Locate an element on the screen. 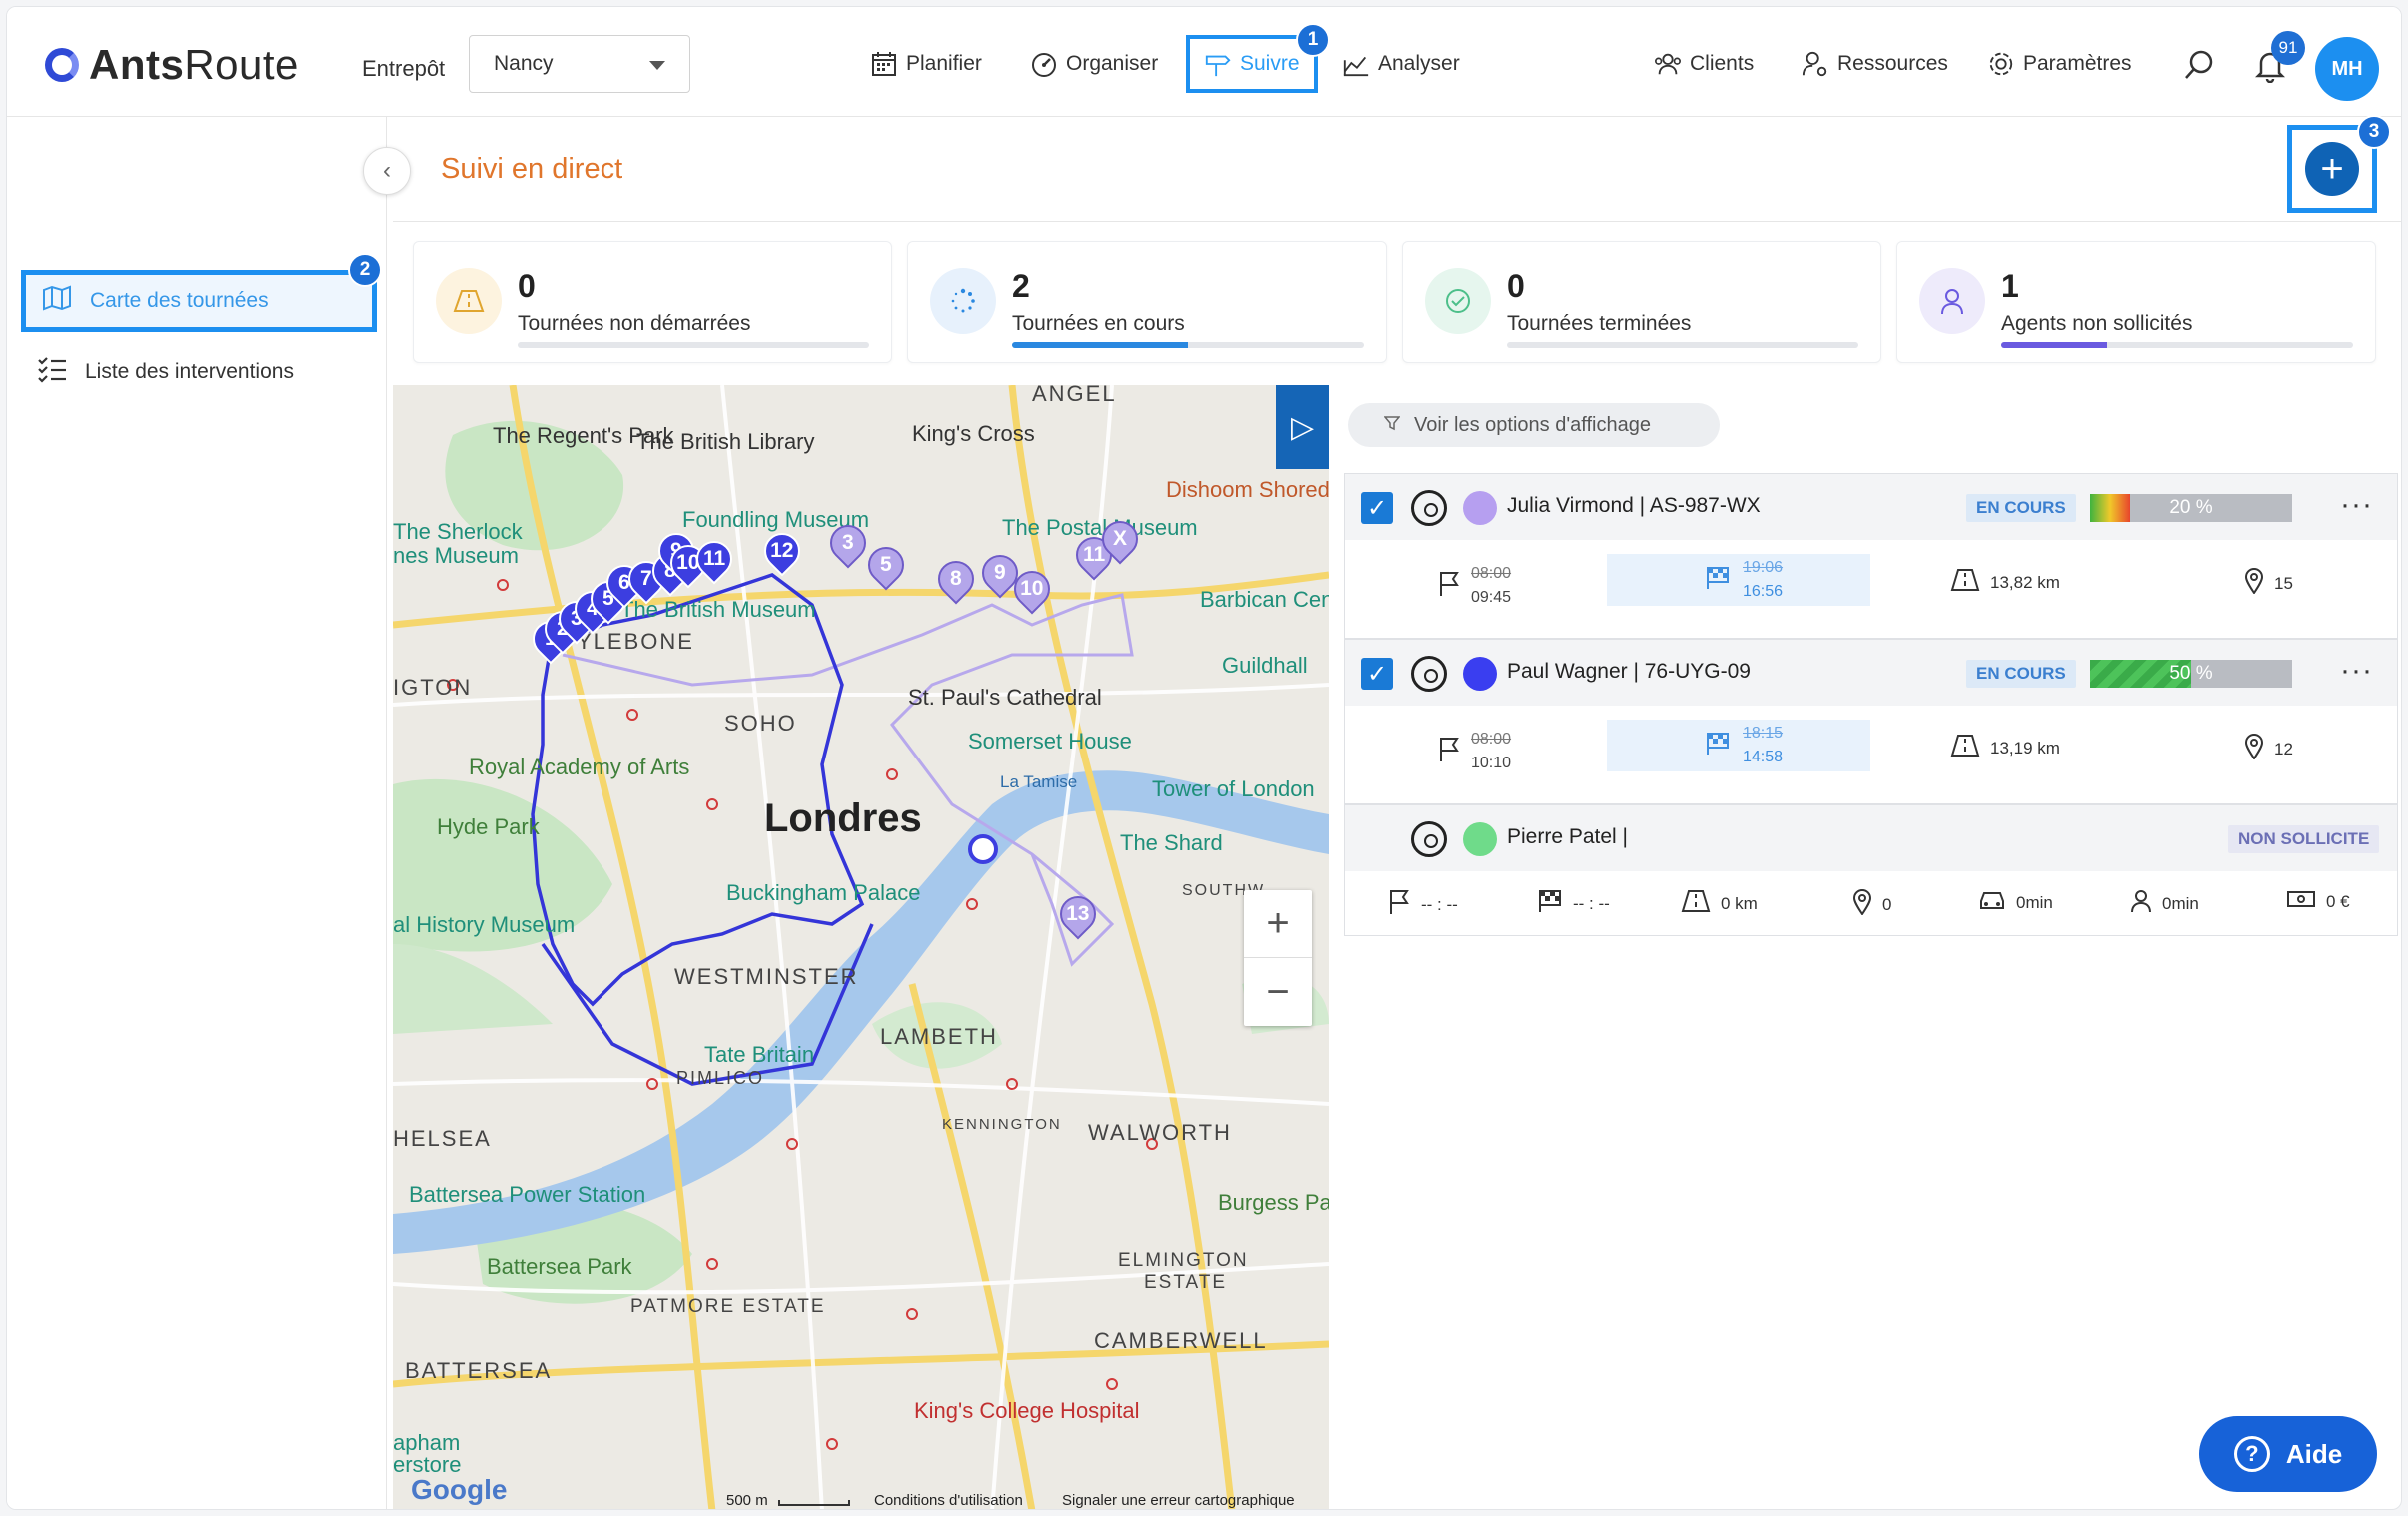 The image size is (2408, 1516). map-label: ELMINGTON is located at coordinates (1183, 1261).